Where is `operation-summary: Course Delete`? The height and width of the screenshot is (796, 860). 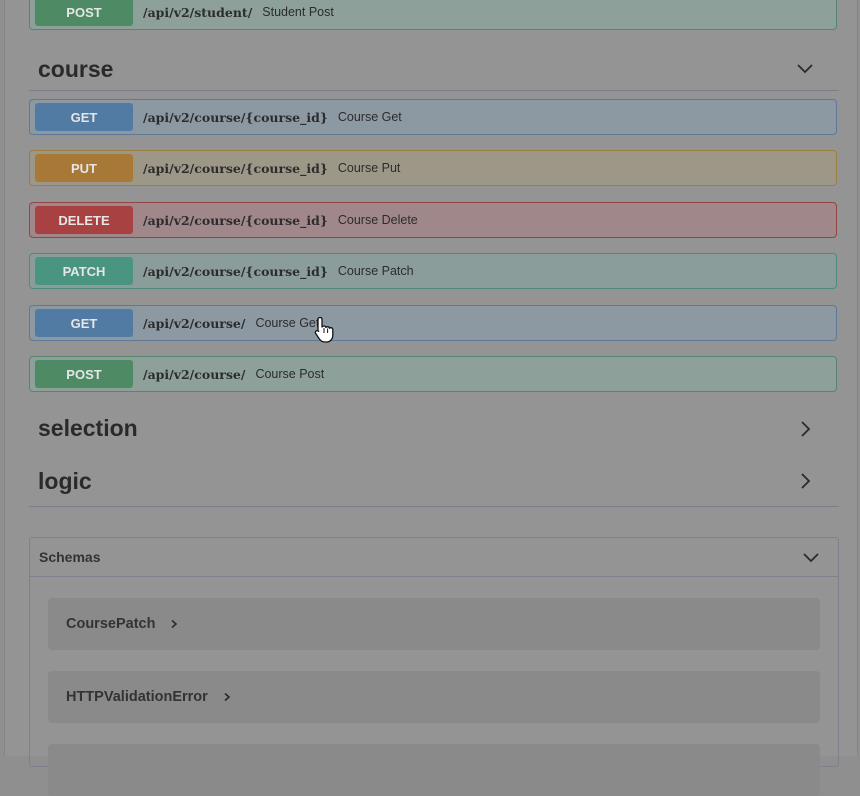
operation-summary: Course Delete is located at coordinates (377, 220).